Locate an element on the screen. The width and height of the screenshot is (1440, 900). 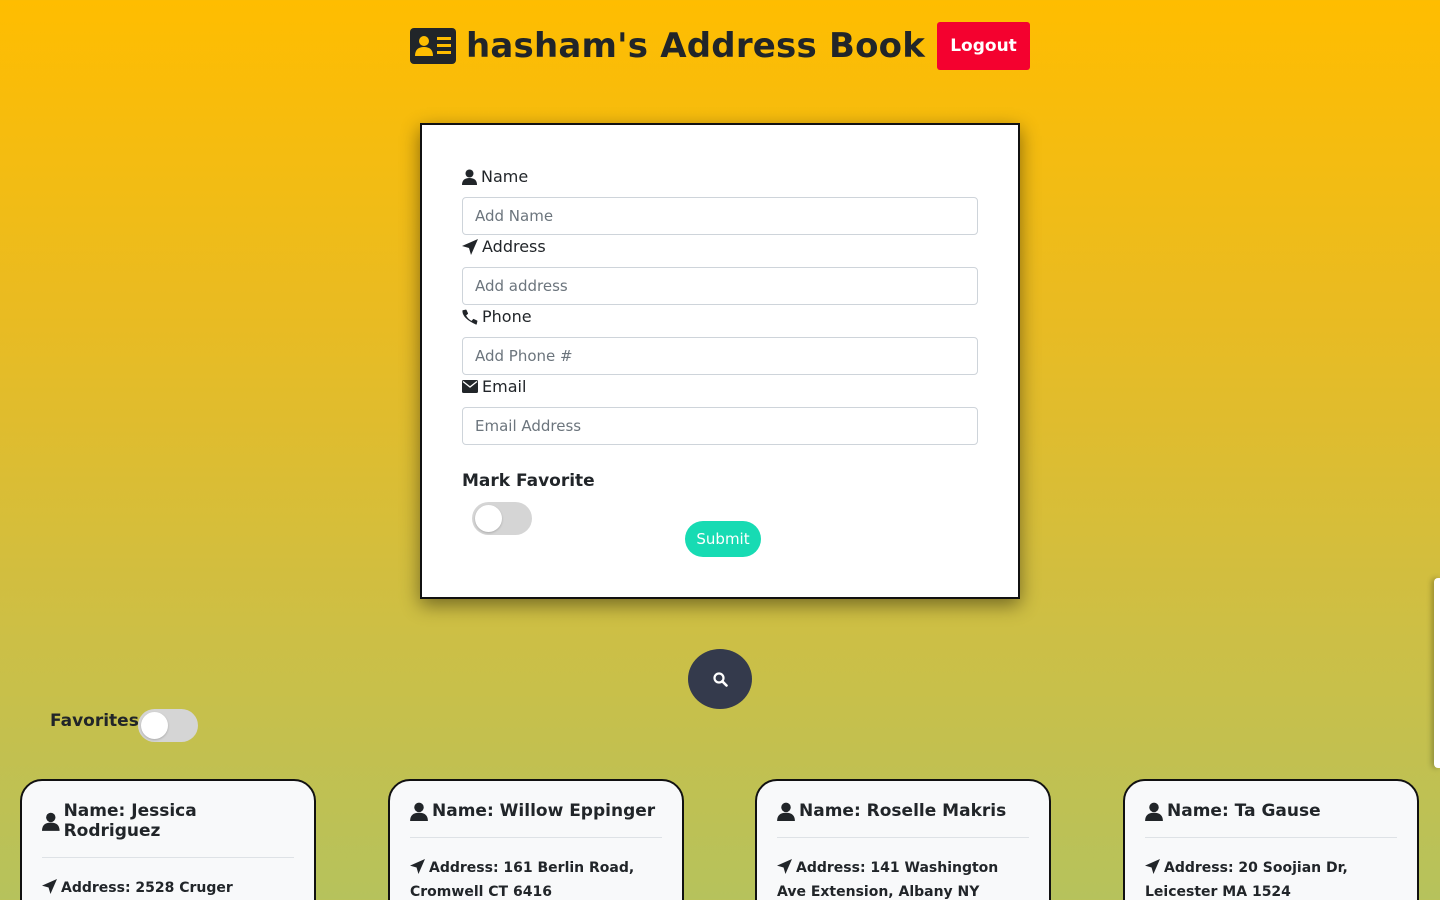
name-label: Name is located at coordinates (495, 176).